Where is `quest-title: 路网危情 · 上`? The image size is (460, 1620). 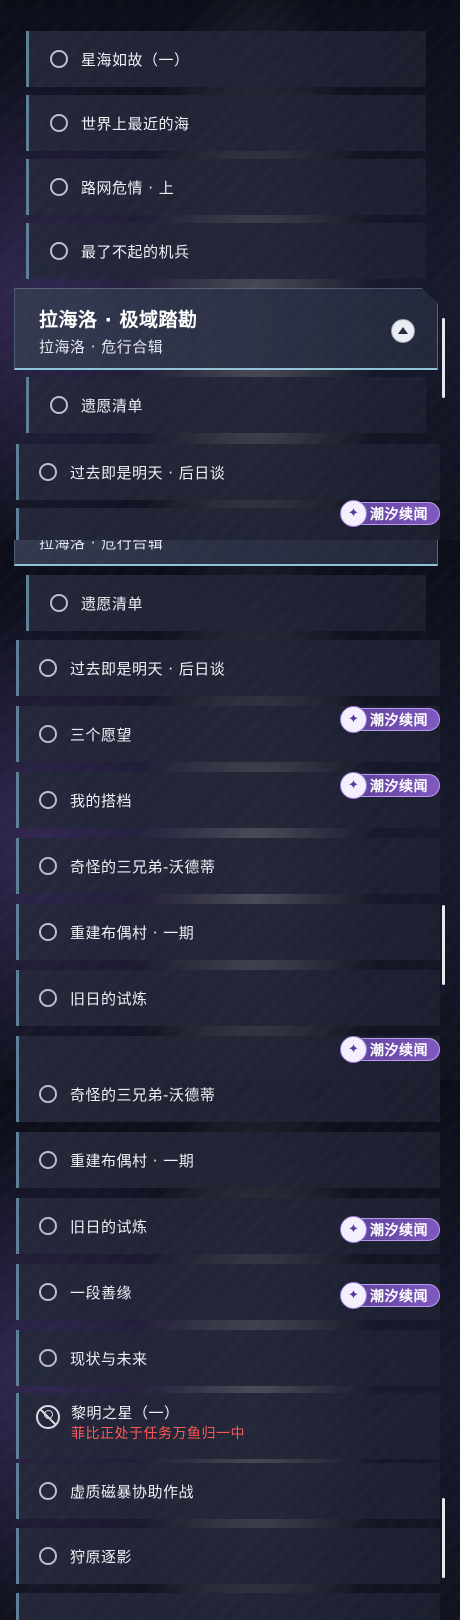 quest-title: 路网危情 · 上 is located at coordinates (128, 187).